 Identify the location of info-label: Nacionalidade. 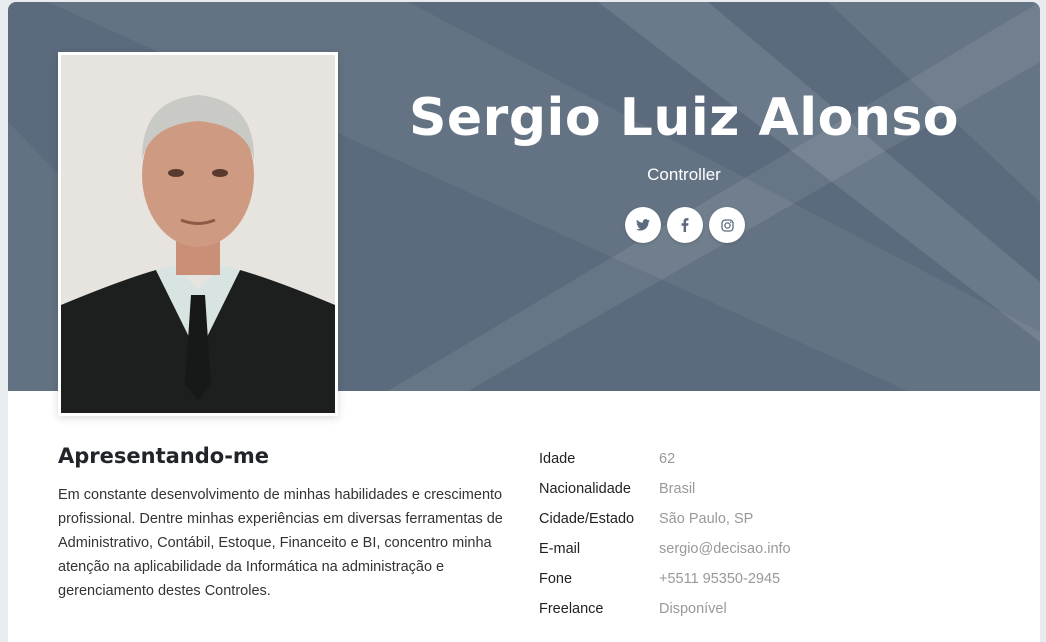
(585, 489).